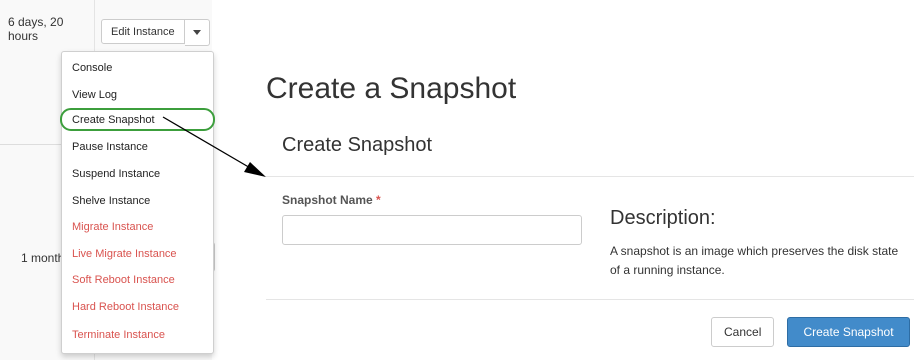 The image size is (914, 360). Describe the element at coordinates (116, 174) in the screenshot. I see `menu-item-suspend-instance: Suspend Instance` at that location.